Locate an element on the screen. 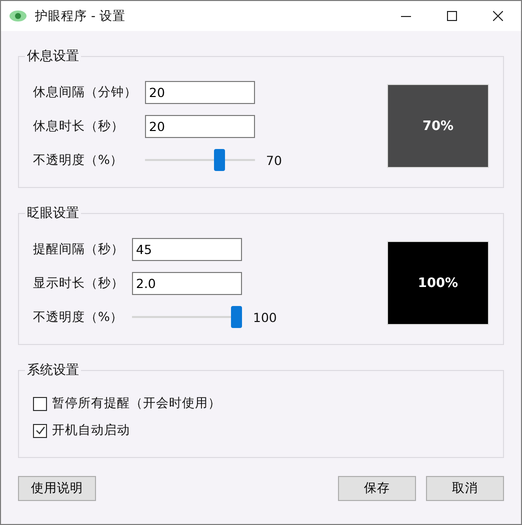 The image size is (522, 525). save-button: 保存 is located at coordinates (377, 488).